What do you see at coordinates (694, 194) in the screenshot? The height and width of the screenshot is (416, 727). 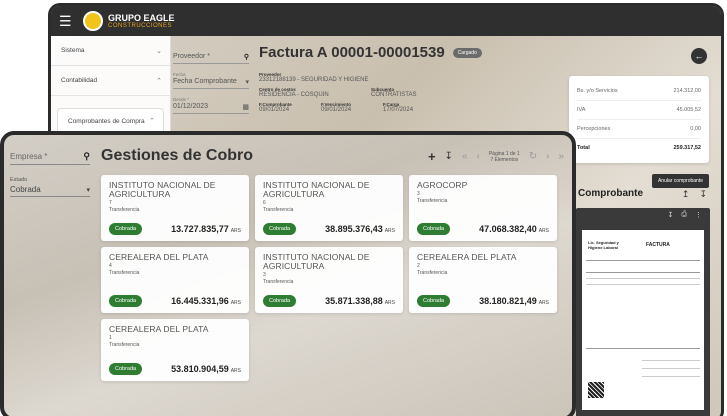 I see `comprobante-actions: ↥ ↧` at bounding box center [694, 194].